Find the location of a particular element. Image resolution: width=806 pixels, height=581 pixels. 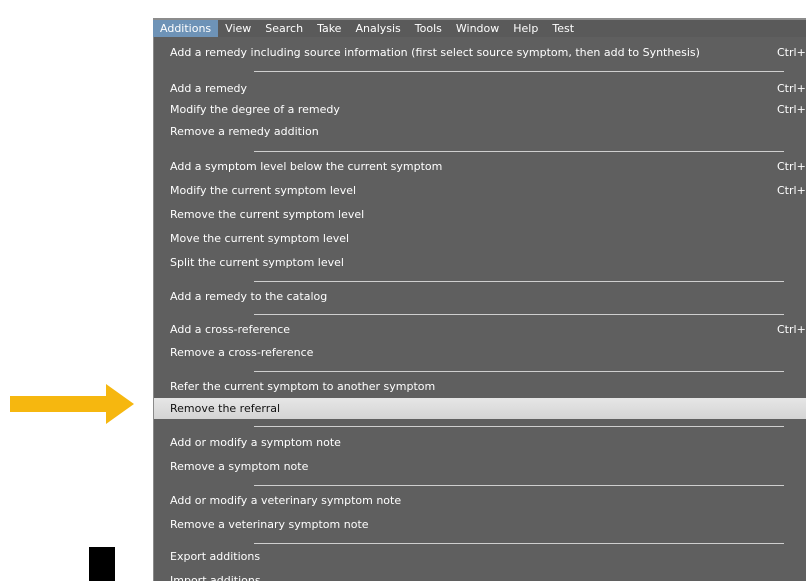

menu-item-label: Export additions is located at coordinates (215, 556).